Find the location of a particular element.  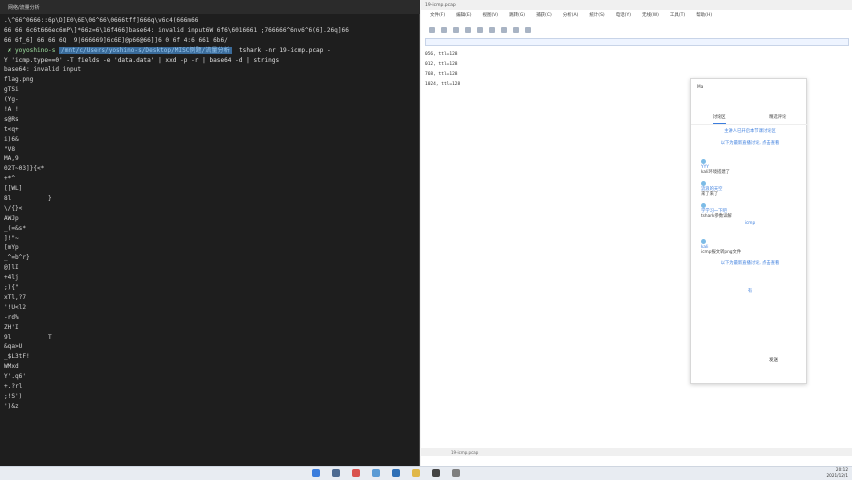

menu-item: 统计(S) is located at coordinates (596, 17).